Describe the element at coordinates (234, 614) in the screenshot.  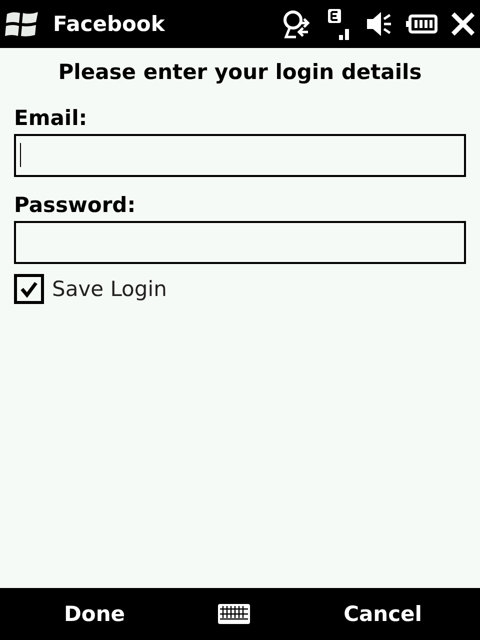
I see `keyboard-icon` at that location.